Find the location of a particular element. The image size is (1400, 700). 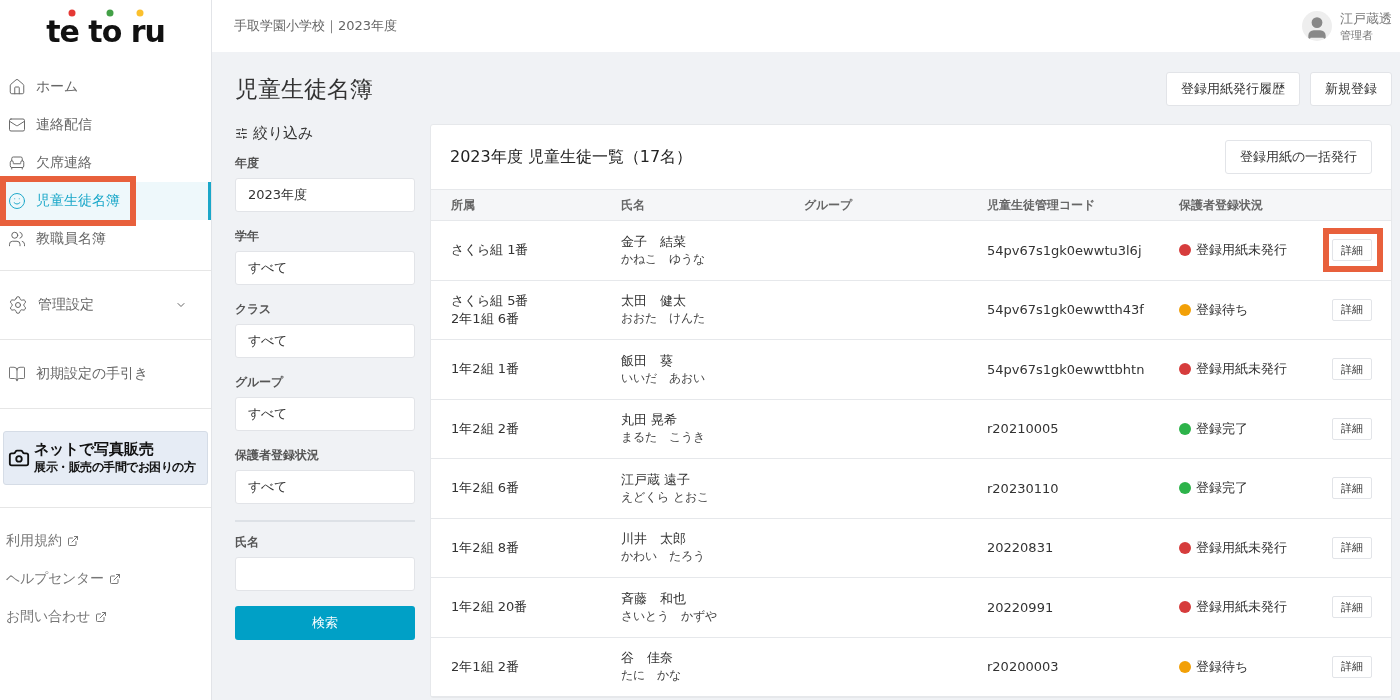

name-cell-text: 太田 健太 is located at coordinates (654, 301).